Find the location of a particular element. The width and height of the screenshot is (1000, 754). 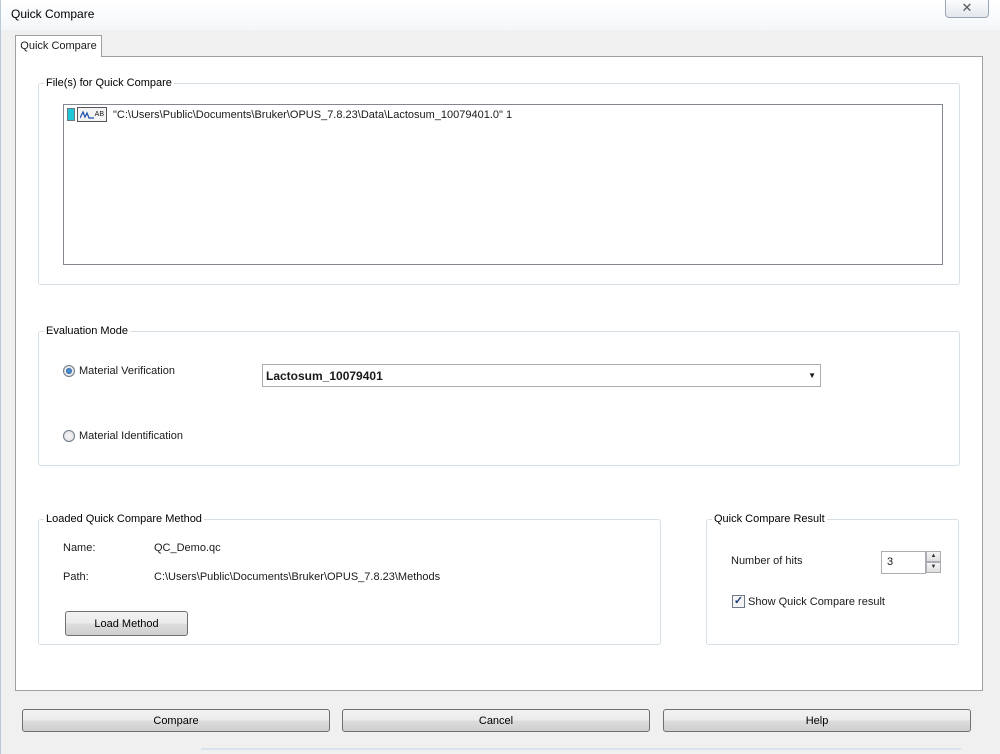

show-result-checkbox: ✓ Show Quick Compare result is located at coordinates (808, 601).